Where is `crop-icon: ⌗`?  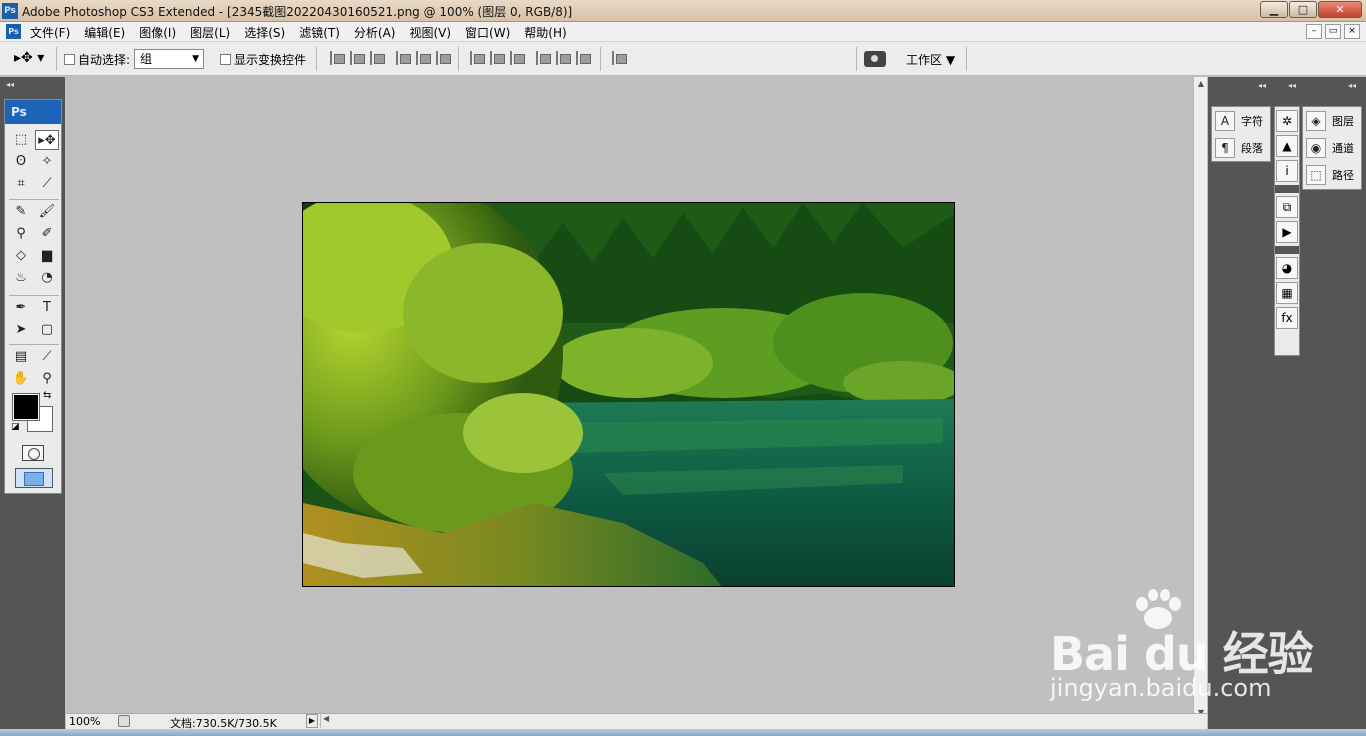 crop-icon: ⌗ is located at coordinates (21, 184).